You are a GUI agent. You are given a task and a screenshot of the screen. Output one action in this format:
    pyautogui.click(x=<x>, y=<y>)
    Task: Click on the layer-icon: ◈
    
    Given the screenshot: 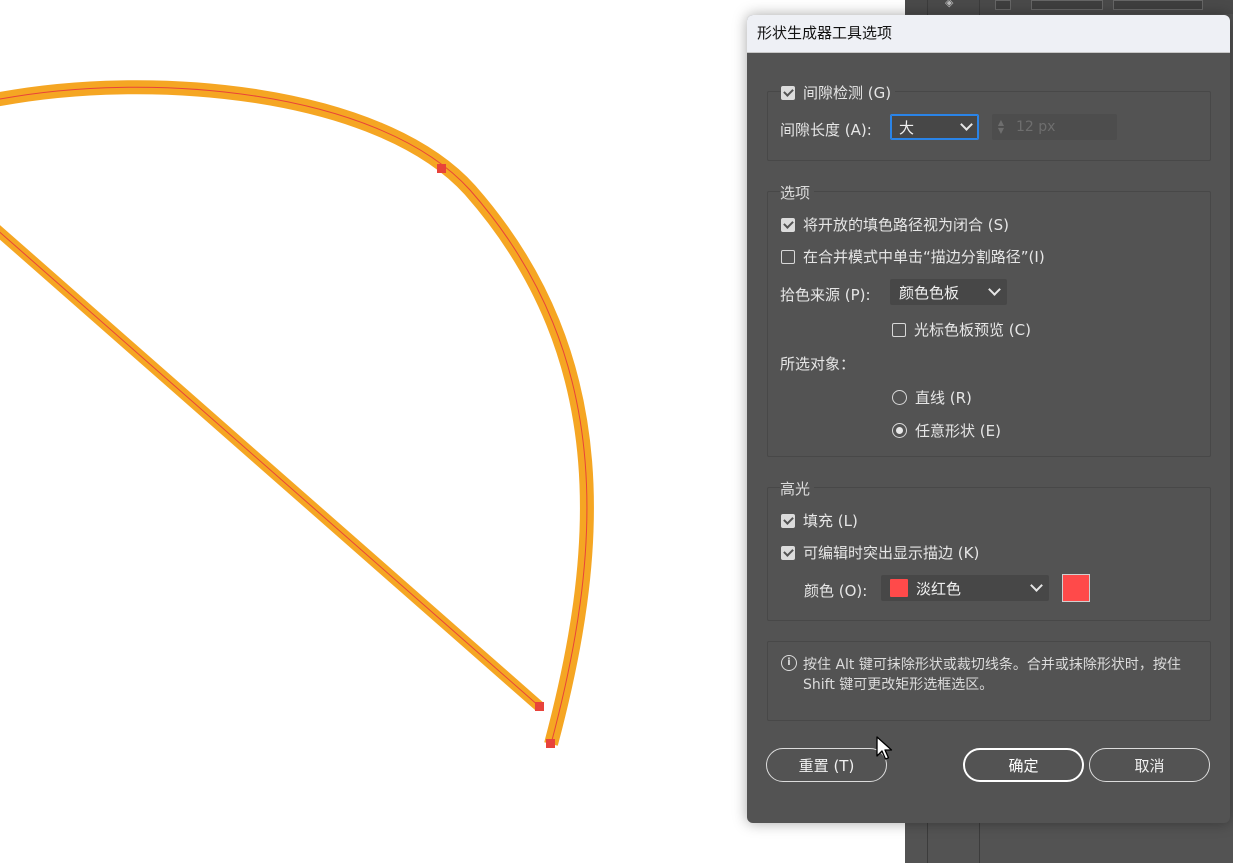 What is the action you would take?
    pyautogui.click(x=949, y=4)
    